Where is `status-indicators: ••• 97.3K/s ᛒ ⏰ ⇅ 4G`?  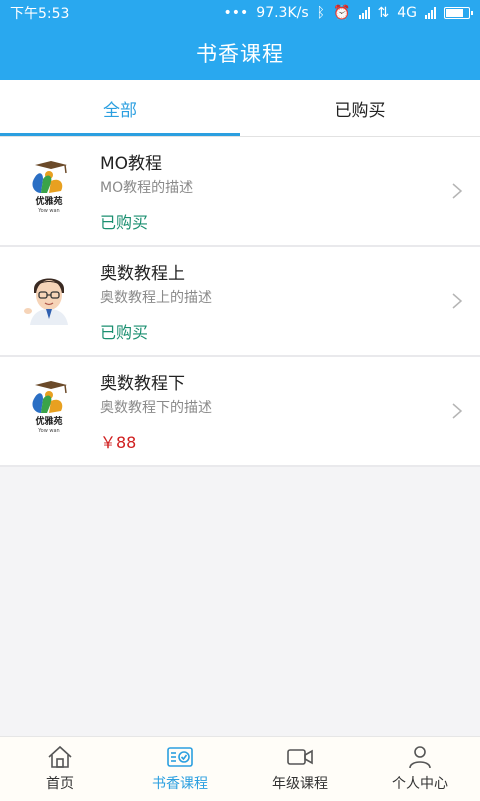
status-indicators: ••• 97.3K/s ᛒ ⏰ ⇅ 4G is located at coordinates (348, 13).